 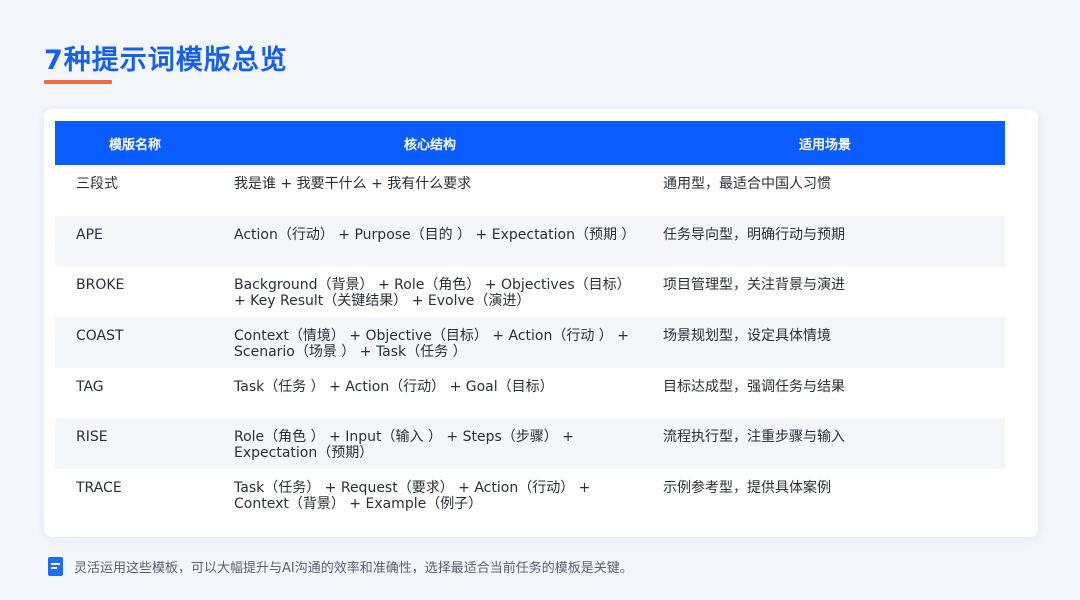 What do you see at coordinates (429, 145) in the screenshot?
I see `header-core-structure: 核心结构` at bounding box center [429, 145].